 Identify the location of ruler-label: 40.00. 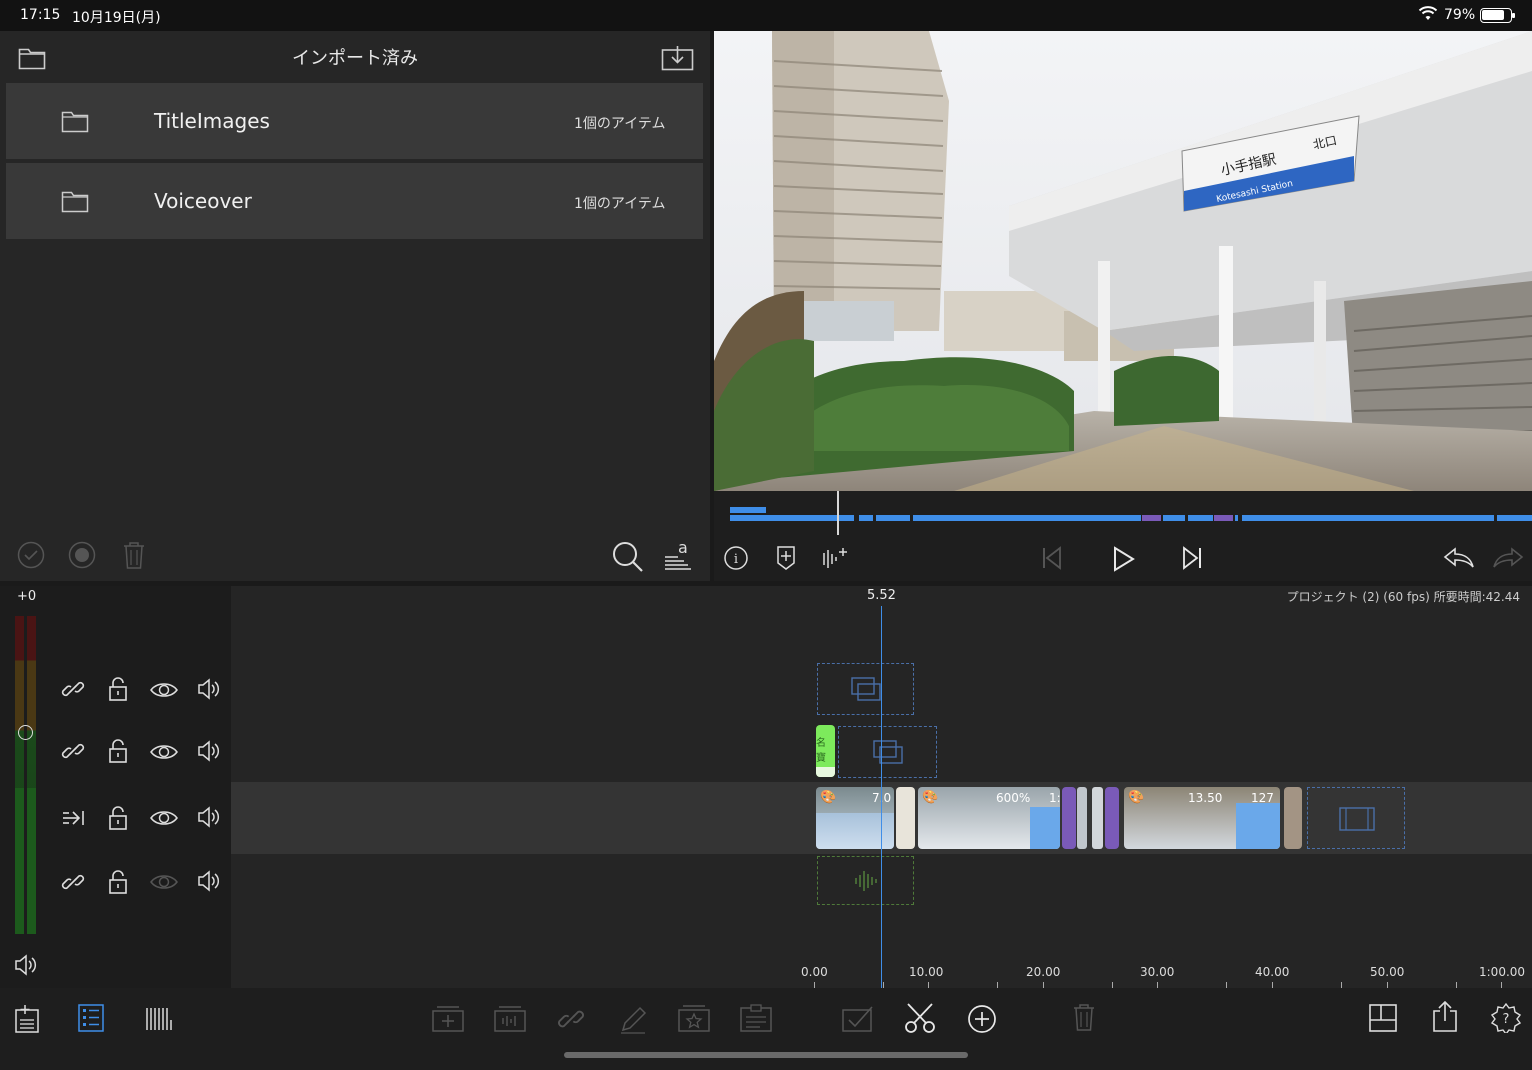
(1272, 972).